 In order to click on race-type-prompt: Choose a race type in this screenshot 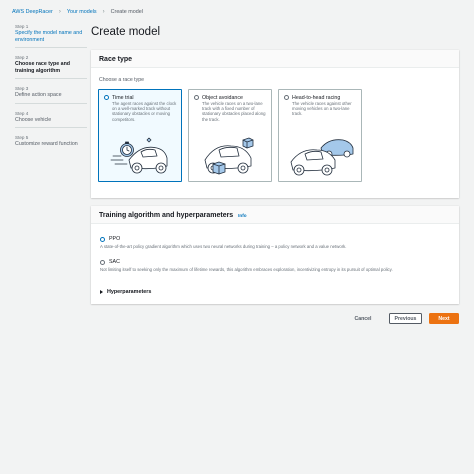, I will do `click(121, 80)`.